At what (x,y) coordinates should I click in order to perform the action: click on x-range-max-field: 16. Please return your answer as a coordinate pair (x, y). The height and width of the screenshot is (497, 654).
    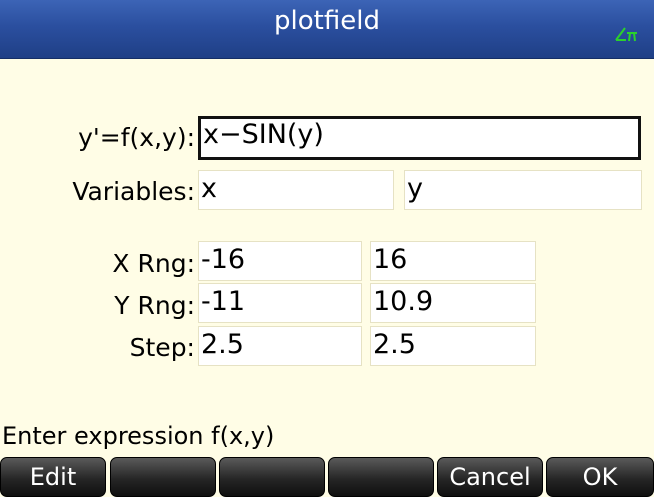
    Looking at the image, I should click on (453, 261).